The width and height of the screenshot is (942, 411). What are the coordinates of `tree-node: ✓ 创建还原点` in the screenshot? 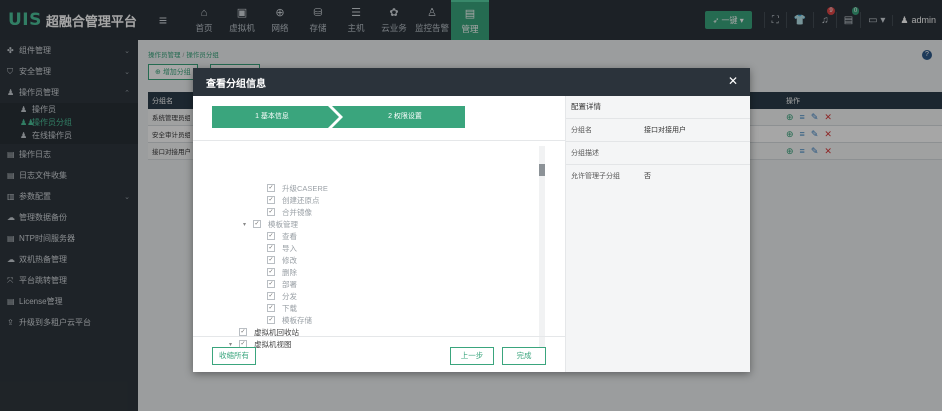 It's located at (383, 200).